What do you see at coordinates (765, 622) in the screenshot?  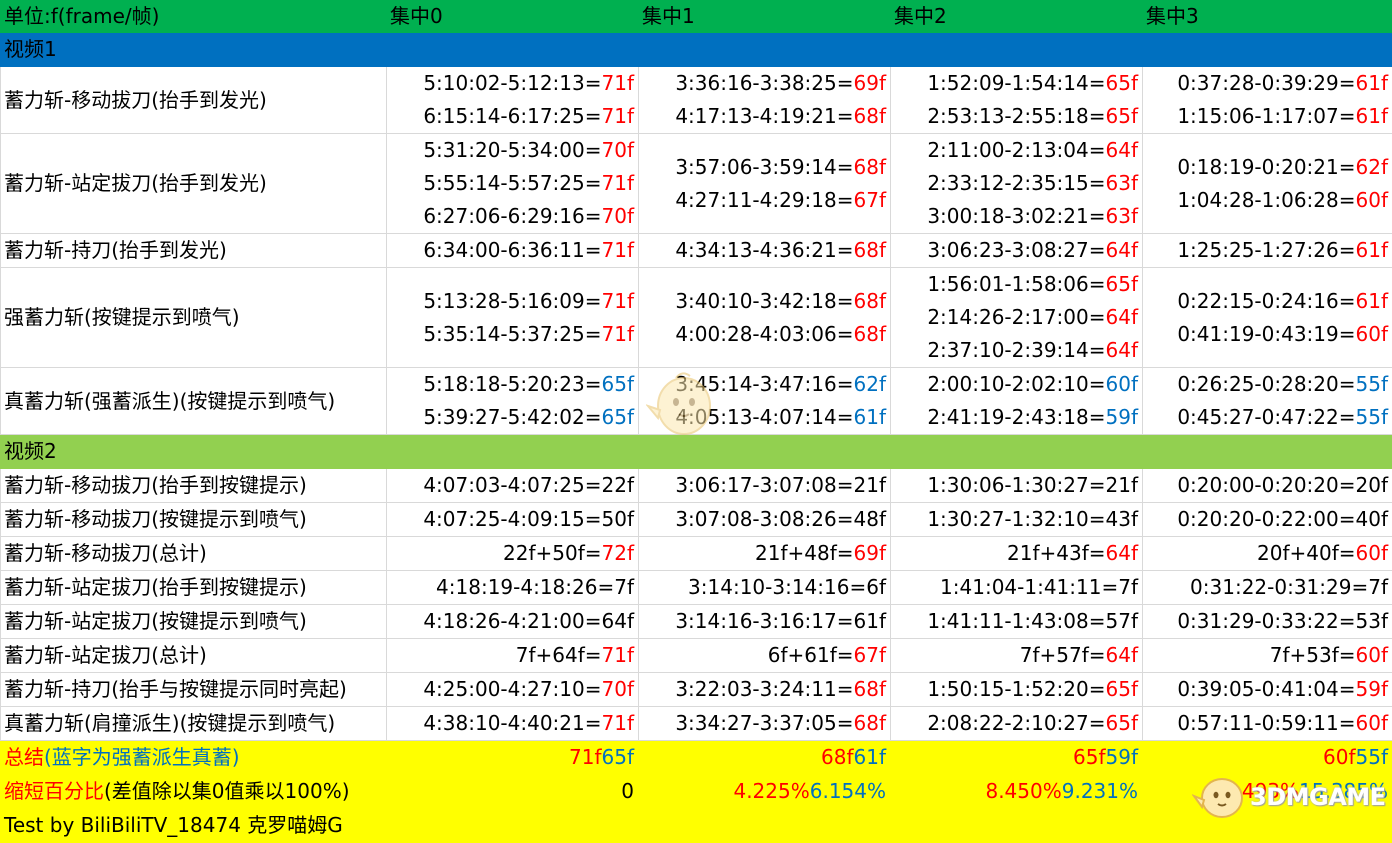 I see `data-cell: 3:14:16-3:16:17=61f` at bounding box center [765, 622].